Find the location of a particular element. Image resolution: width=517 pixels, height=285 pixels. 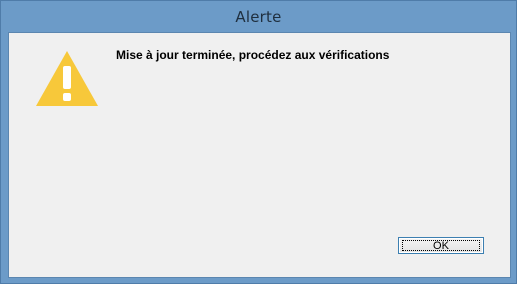

title-bar: Alerte is located at coordinates (258, 16).